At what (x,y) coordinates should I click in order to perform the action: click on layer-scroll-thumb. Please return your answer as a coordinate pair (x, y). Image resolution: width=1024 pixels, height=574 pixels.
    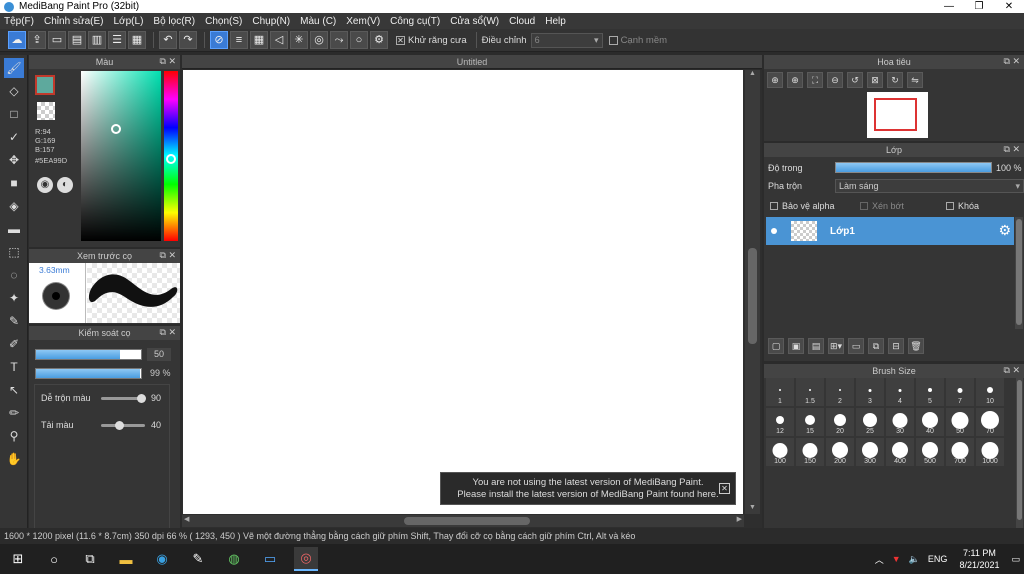
    Looking at the image, I should click on (1019, 272).